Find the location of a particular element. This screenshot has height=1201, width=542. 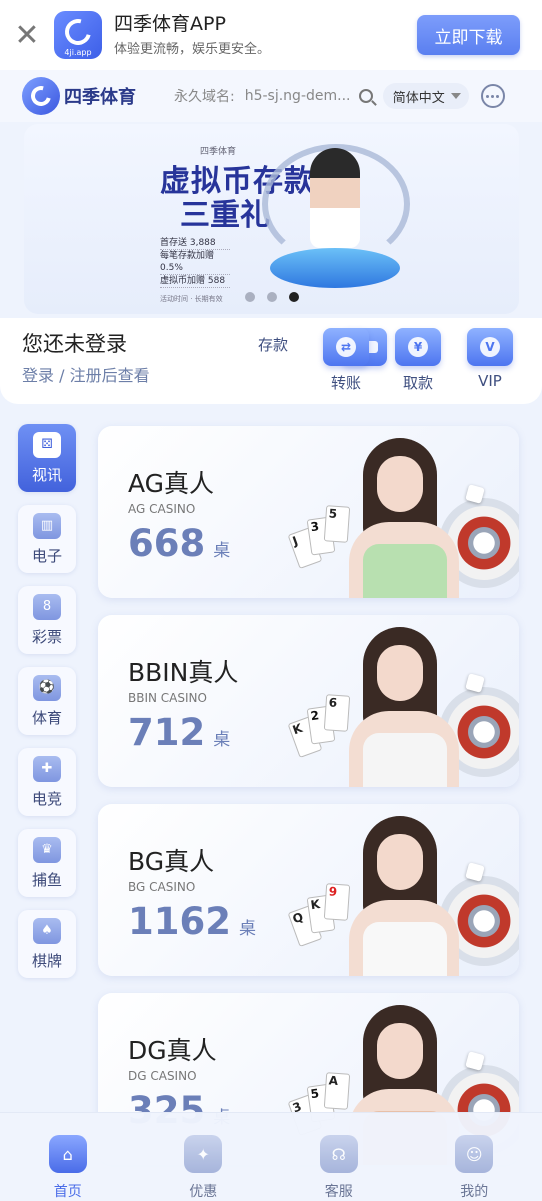

brand-logo-icon is located at coordinates (41, 96).